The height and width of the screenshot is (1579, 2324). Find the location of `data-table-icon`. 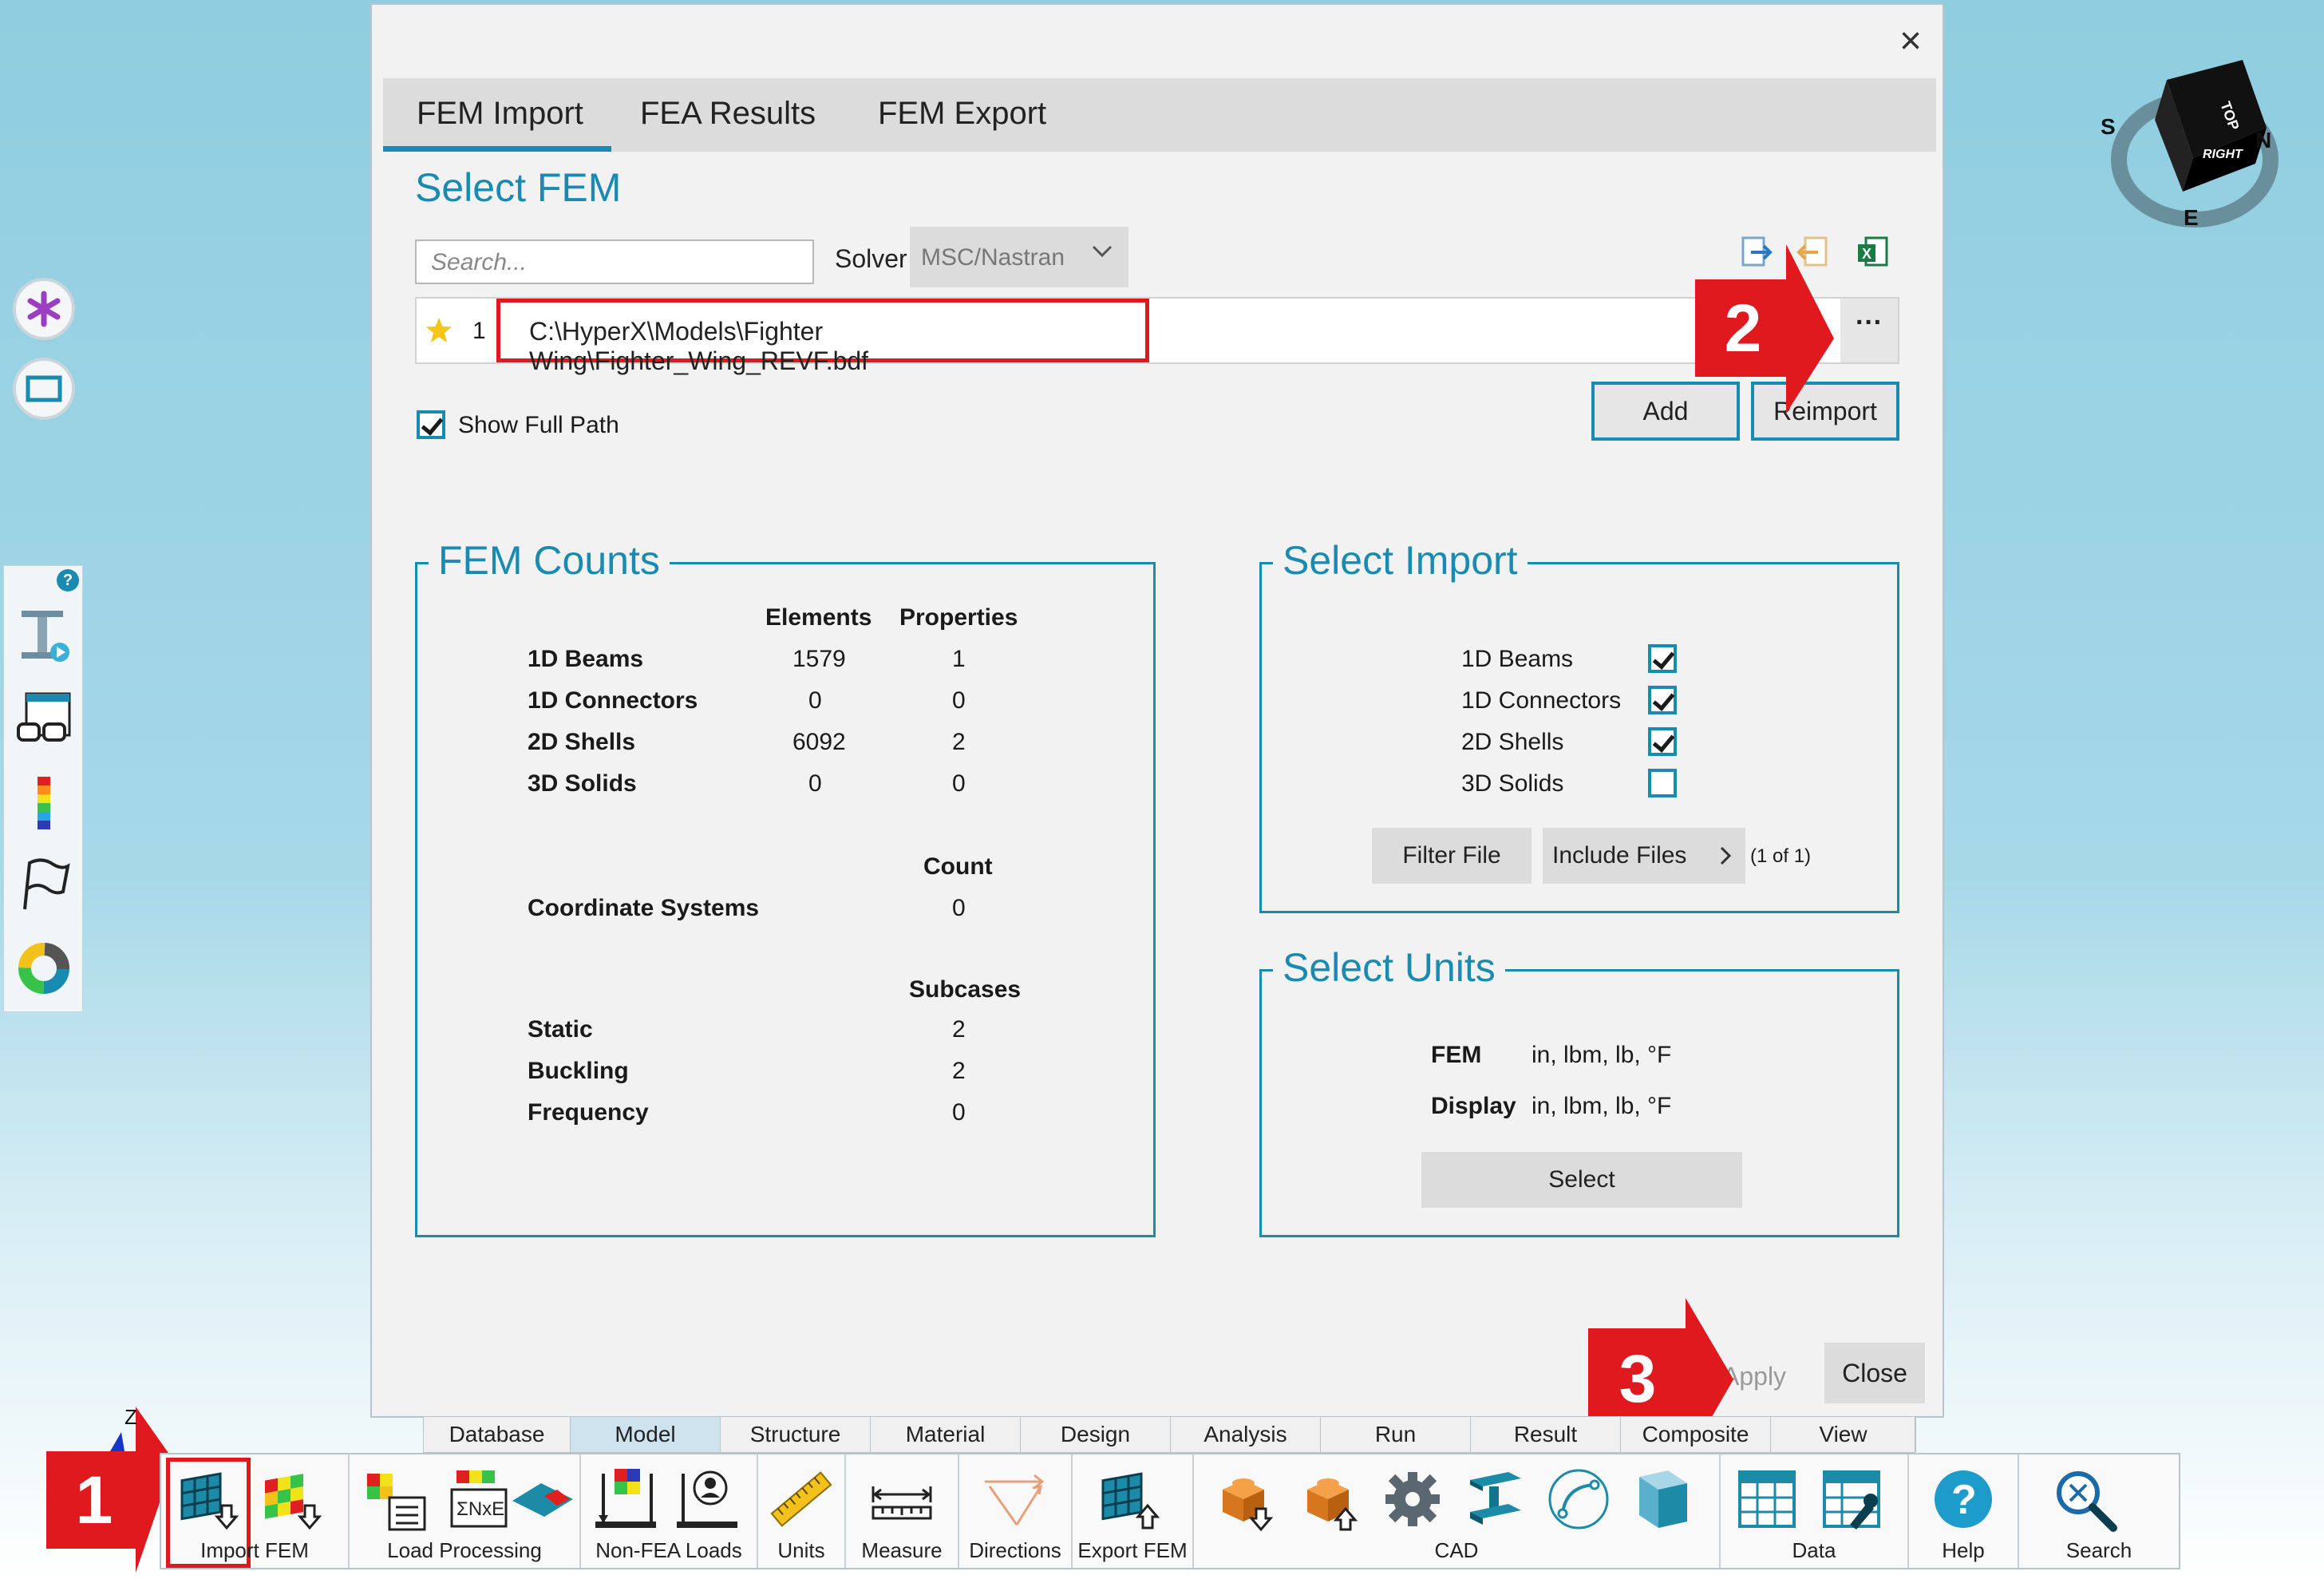

data-table-icon is located at coordinates (1767, 1499).